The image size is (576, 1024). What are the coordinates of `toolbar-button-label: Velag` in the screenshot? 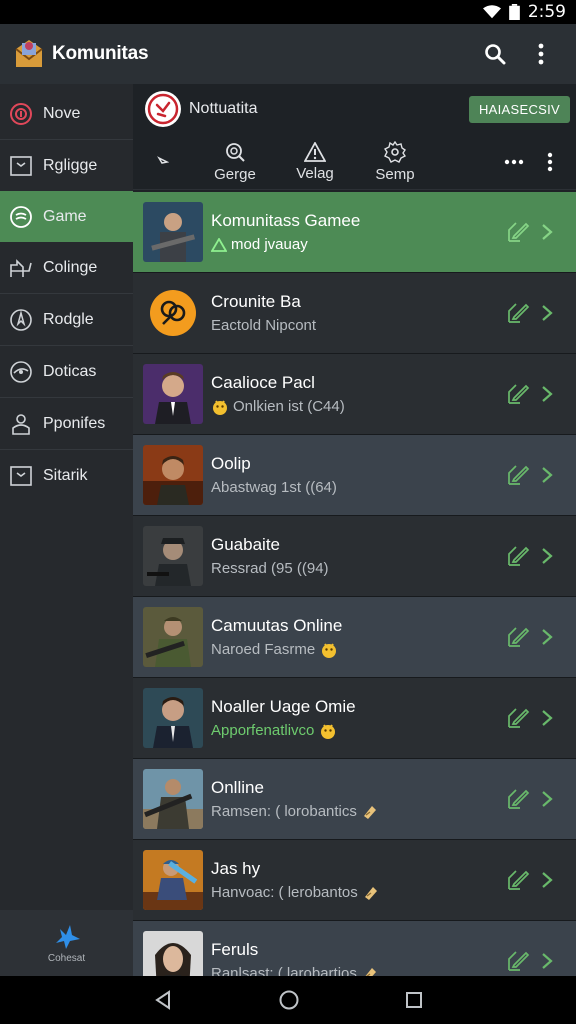 It's located at (315, 173).